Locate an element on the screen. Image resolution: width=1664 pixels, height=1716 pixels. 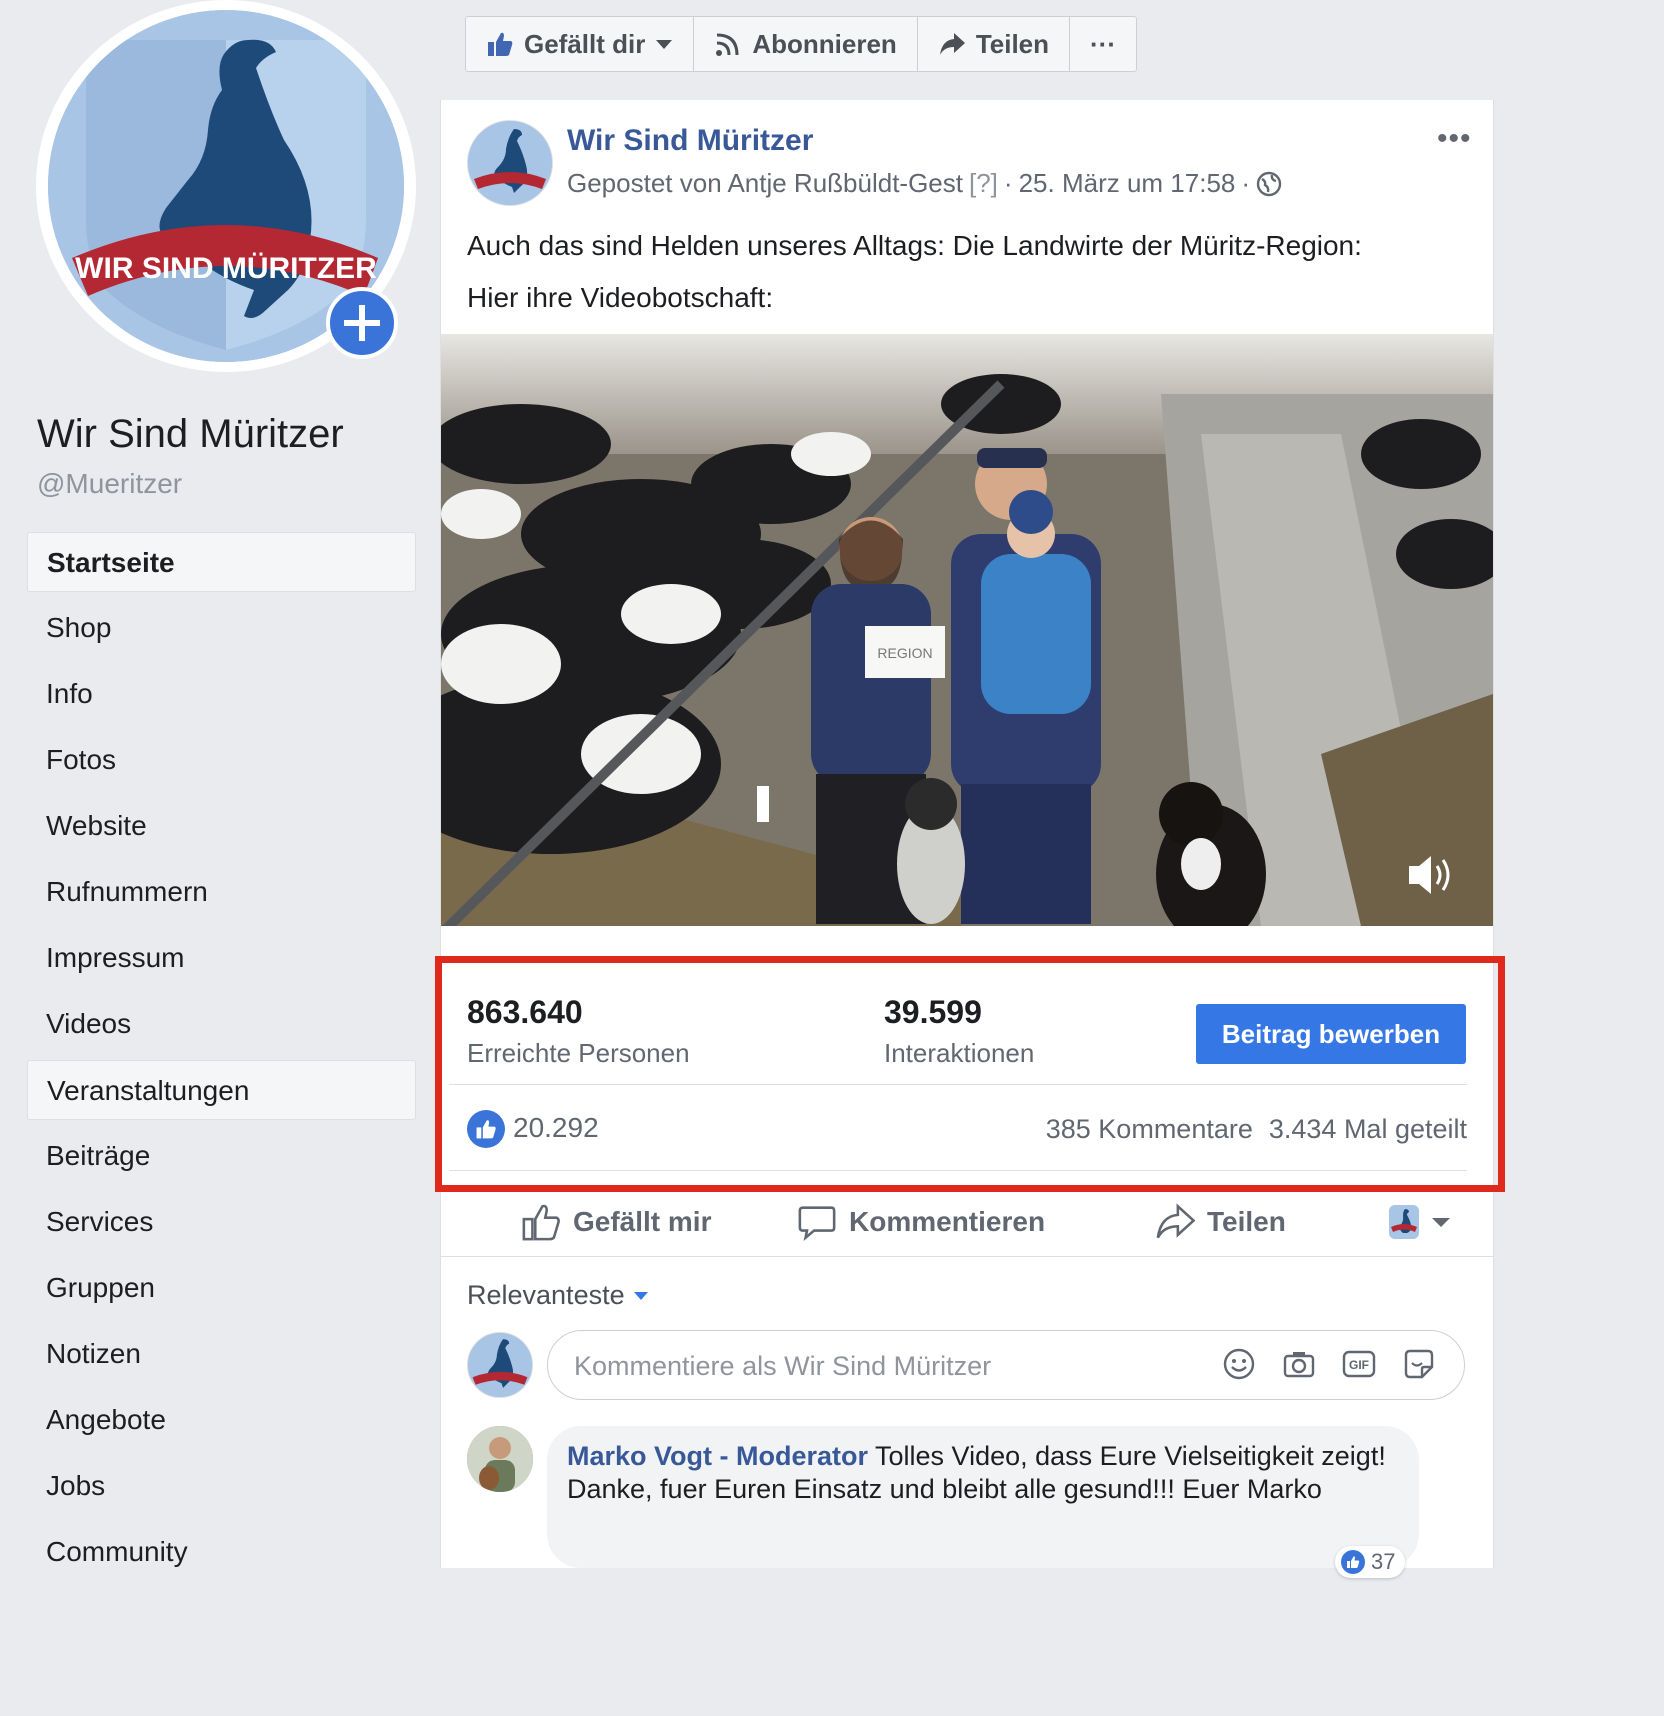
page-share-button: Teilen is located at coordinates (994, 44).